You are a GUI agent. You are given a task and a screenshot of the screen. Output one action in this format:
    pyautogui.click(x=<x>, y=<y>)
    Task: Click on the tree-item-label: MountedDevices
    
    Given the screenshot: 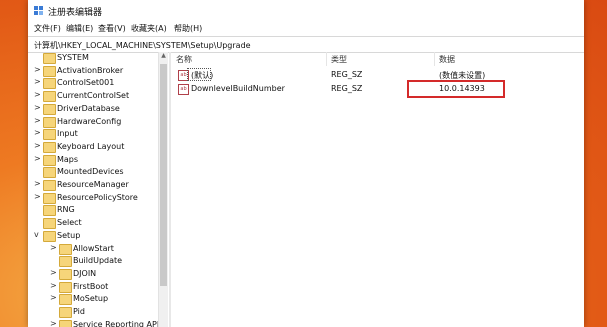 What is the action you would take?
    pyautogui.click(x=90, y=172)
    